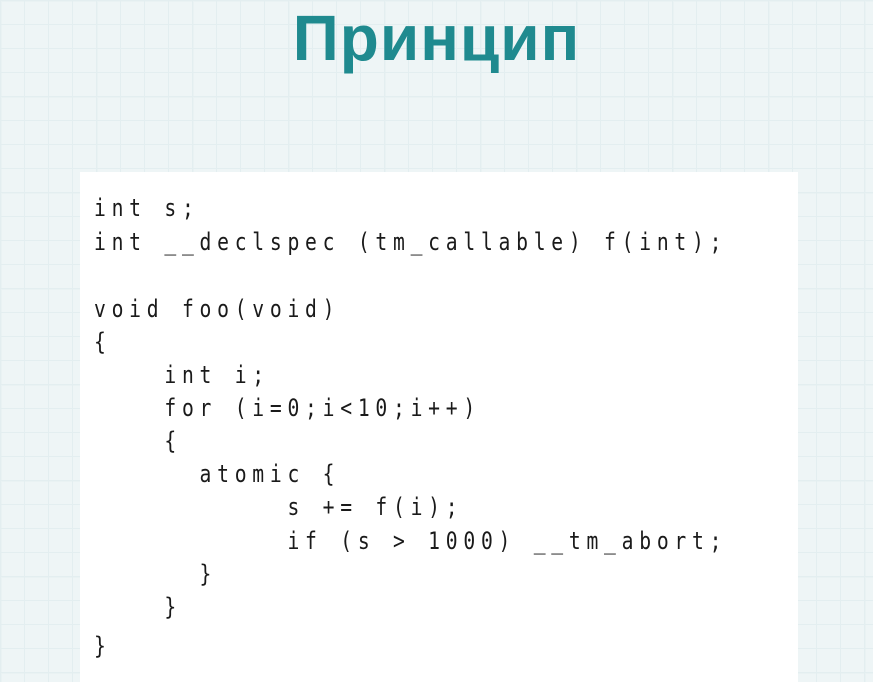  I want to click on slide-title: Принцип, so click(436, 38).